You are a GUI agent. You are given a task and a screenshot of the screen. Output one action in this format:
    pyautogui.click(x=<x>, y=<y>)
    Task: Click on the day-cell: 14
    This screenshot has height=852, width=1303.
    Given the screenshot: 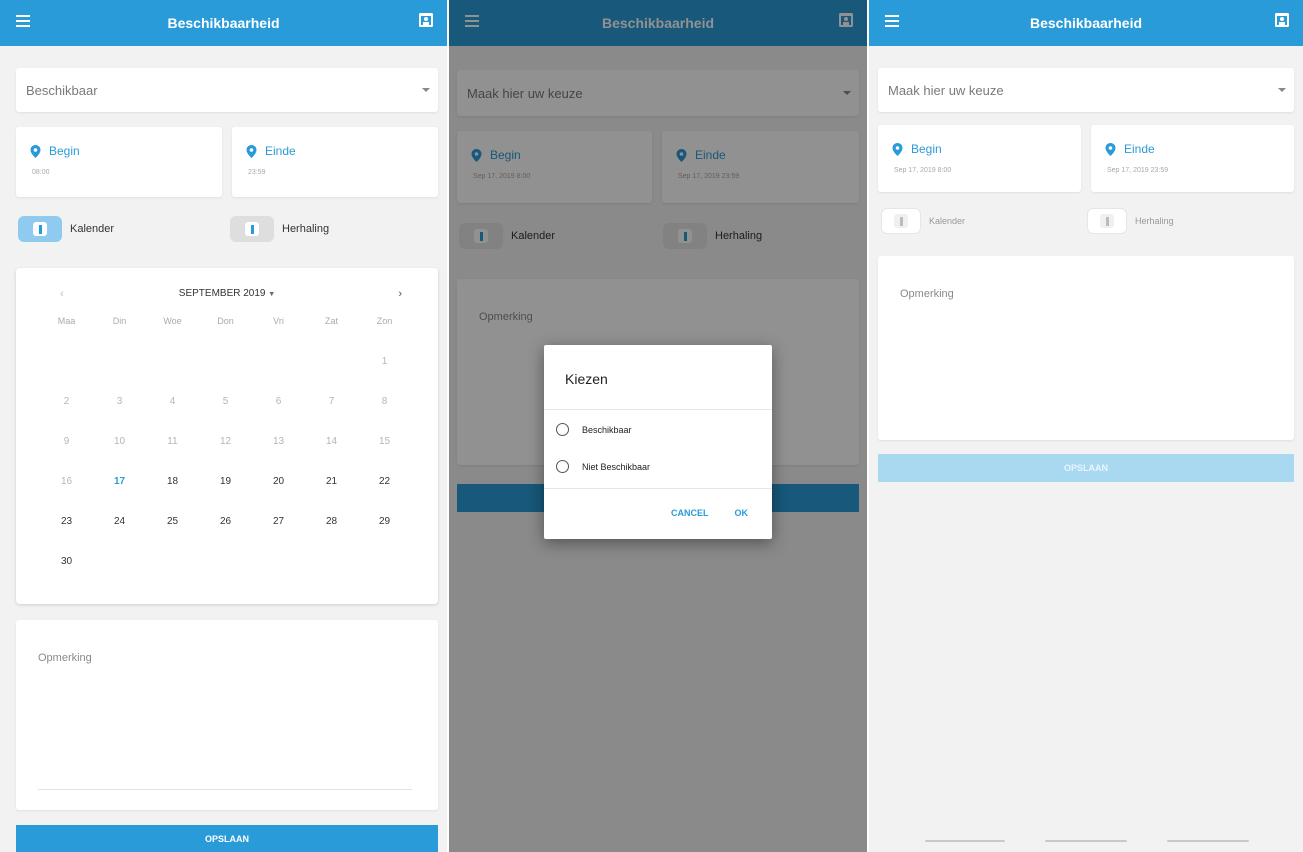 What is the action you would take?
    pyautogui.click(x=331, y=456)
    